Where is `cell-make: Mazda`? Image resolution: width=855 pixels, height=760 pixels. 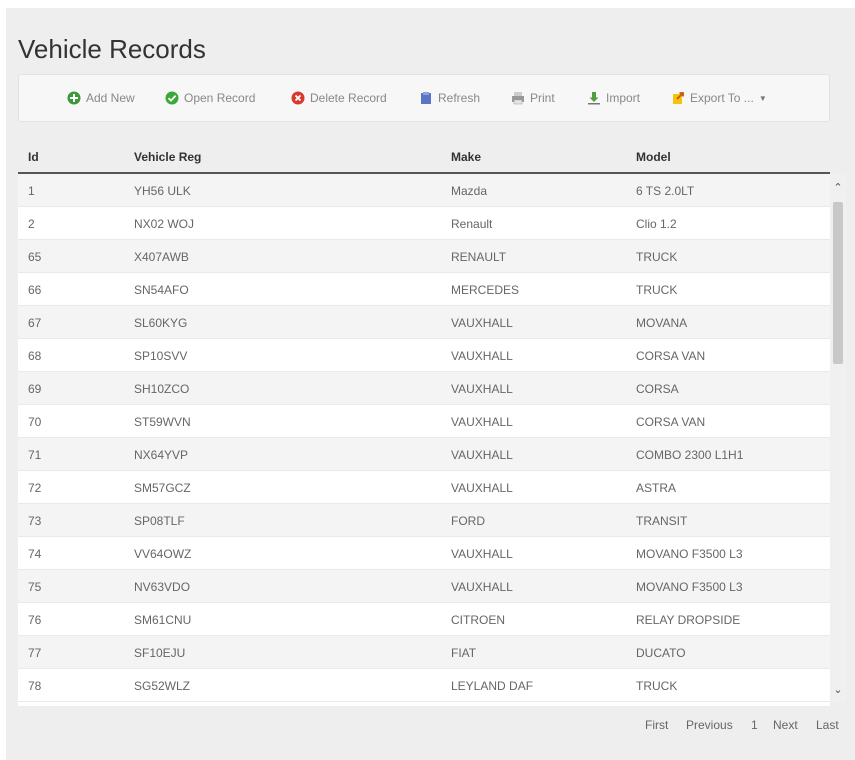
cell-make: Mazda is located at coordinates (469, 191).